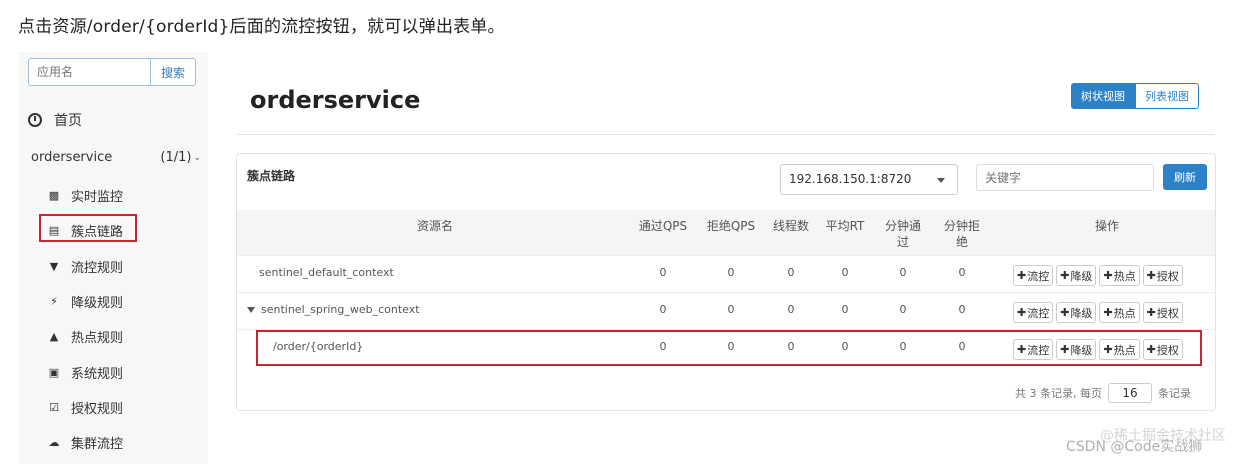 This screenshot has width=1257, height=464. What do you see at coordinates (1185, 177) in the screenshot?
I see `refresh-button: 刷新` at bounding box center [1185, 177].